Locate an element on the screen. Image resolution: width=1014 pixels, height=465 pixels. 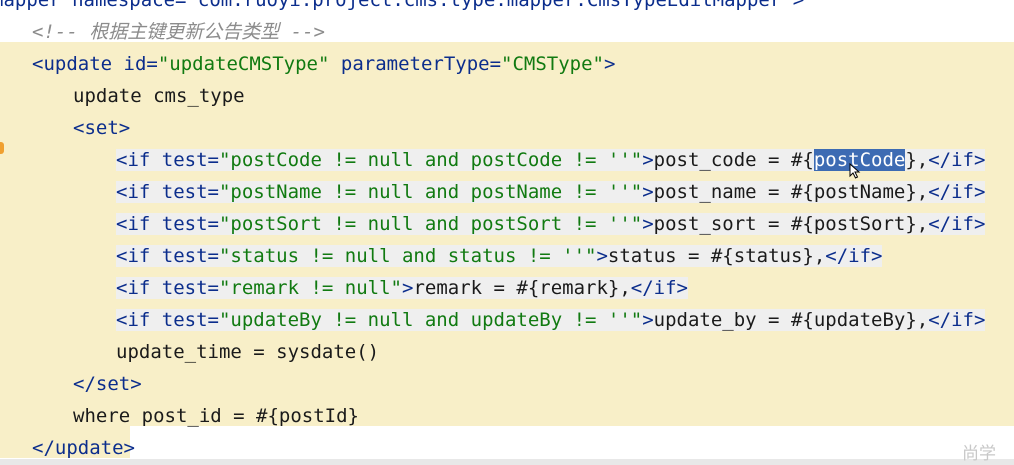
watermark: 尚学 is located at coordinates (979, 454).